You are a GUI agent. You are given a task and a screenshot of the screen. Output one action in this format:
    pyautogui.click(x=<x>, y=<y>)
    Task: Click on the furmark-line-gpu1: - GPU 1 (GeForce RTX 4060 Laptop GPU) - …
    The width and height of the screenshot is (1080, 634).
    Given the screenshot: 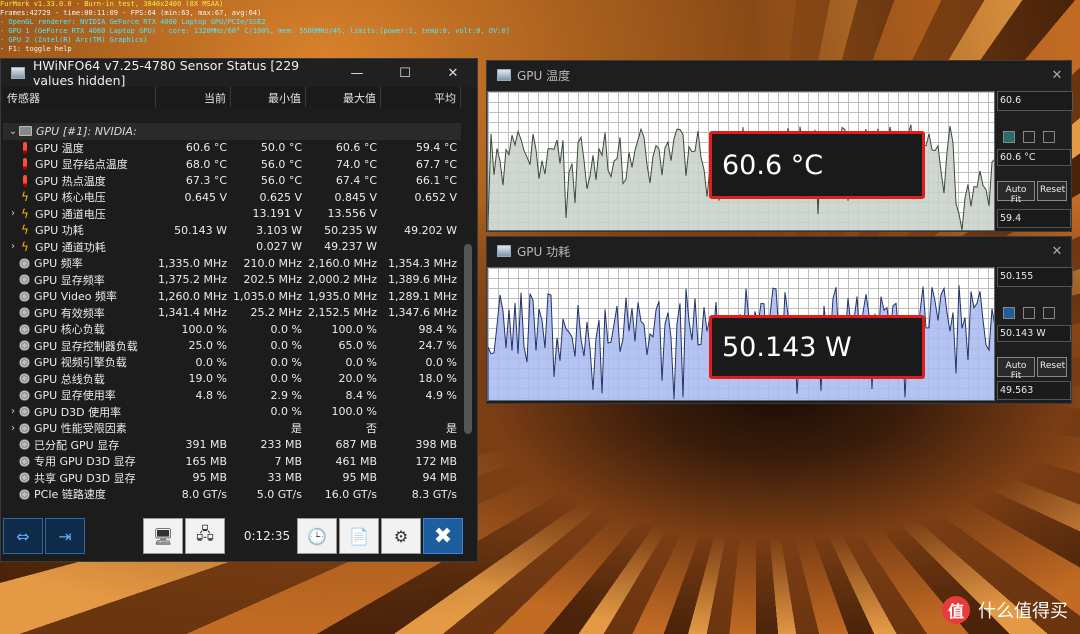 What is the action you would take?
    pyautogui.click(x=255, y=31)
    